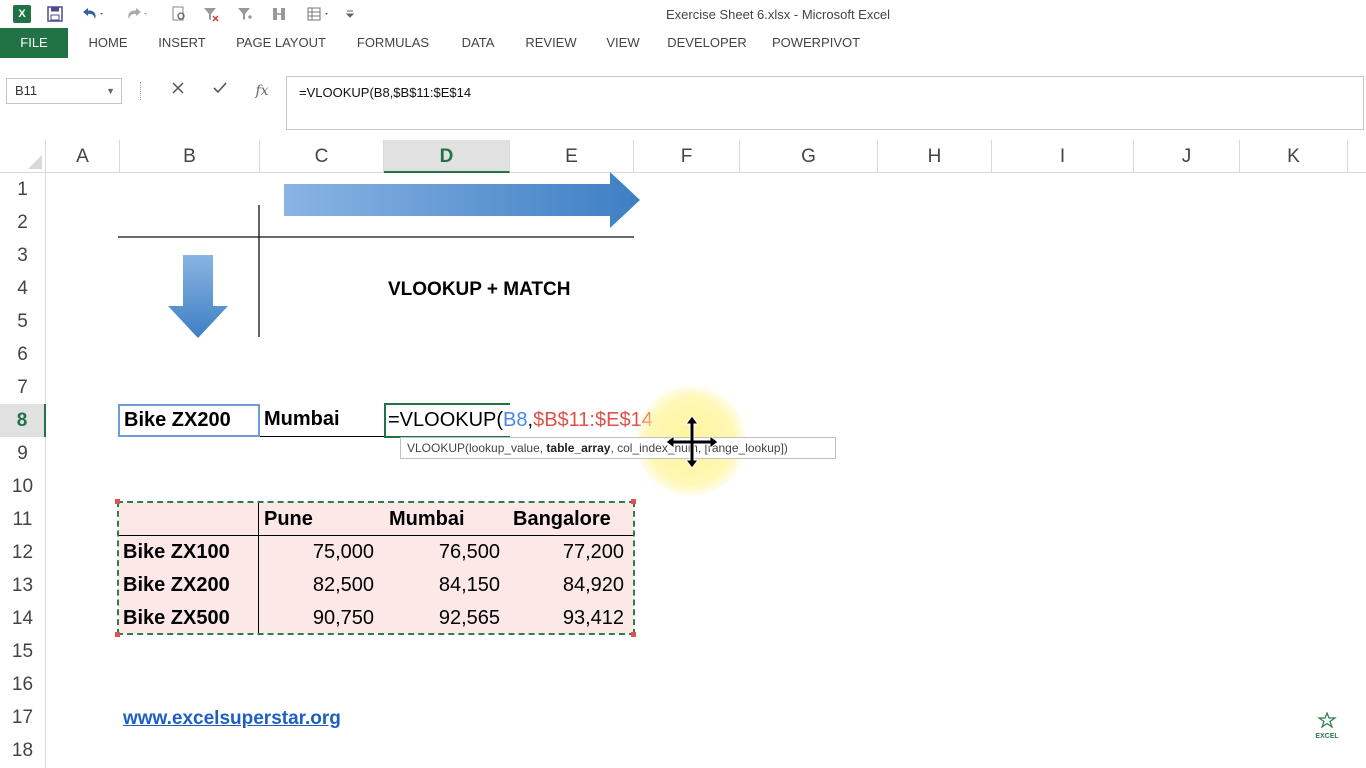 This screenshot has width=1366, height=768. I want to click on table-cell: 77,200, so click(572, 552).